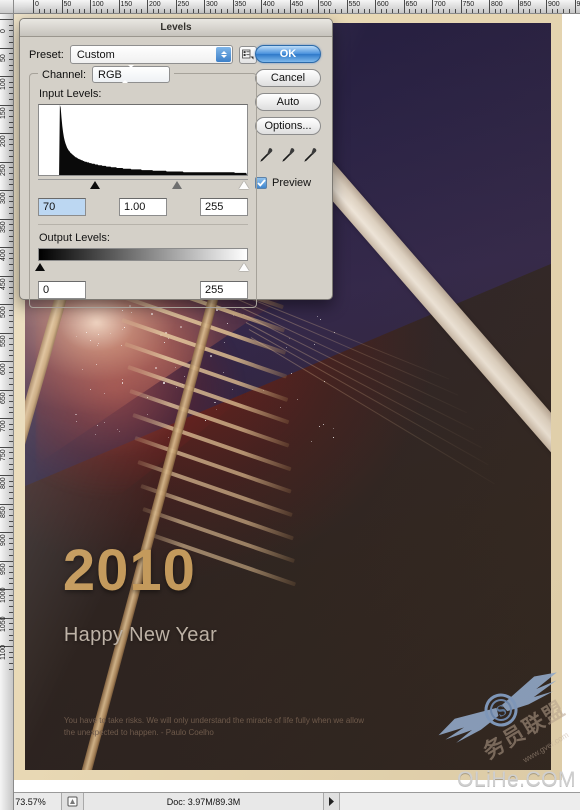 The image size is (580, 810). I want to click on preset-row: Preset: Custom, so click(143, 54).